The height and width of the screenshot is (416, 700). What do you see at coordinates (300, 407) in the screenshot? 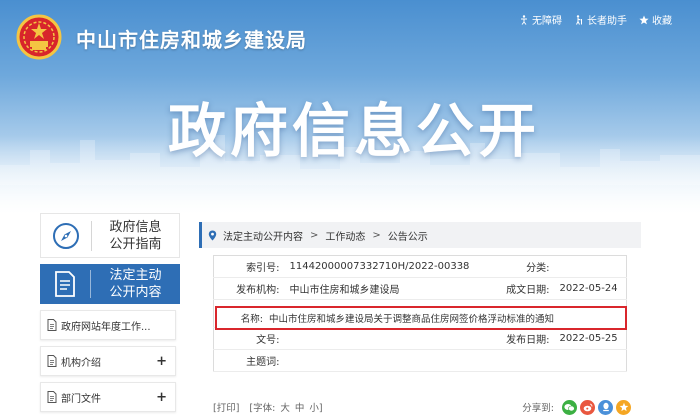
I see `font-medium-button: 中` at bounding box center [300, 407].